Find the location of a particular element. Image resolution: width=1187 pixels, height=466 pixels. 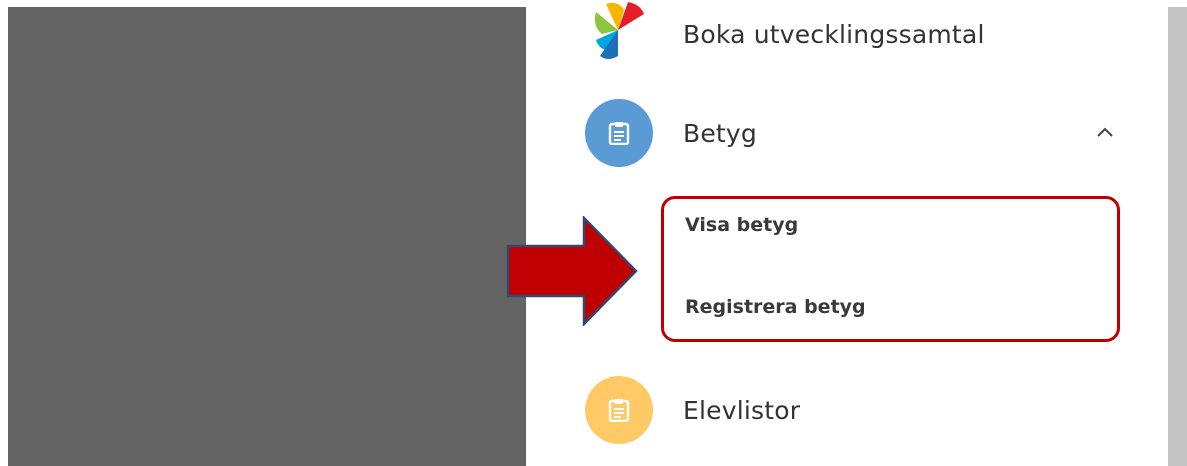

menu-item-label: Elevlistor is located at coordinates (742, 410).